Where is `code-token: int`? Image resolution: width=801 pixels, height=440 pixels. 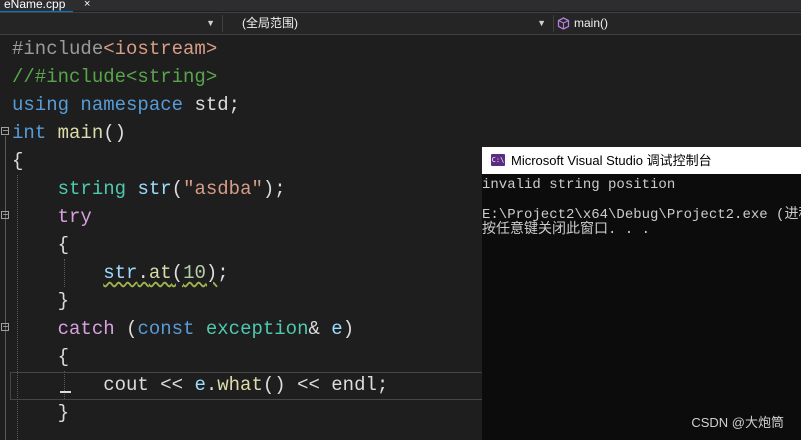
code-token: int is located at coordinates (29, 133).